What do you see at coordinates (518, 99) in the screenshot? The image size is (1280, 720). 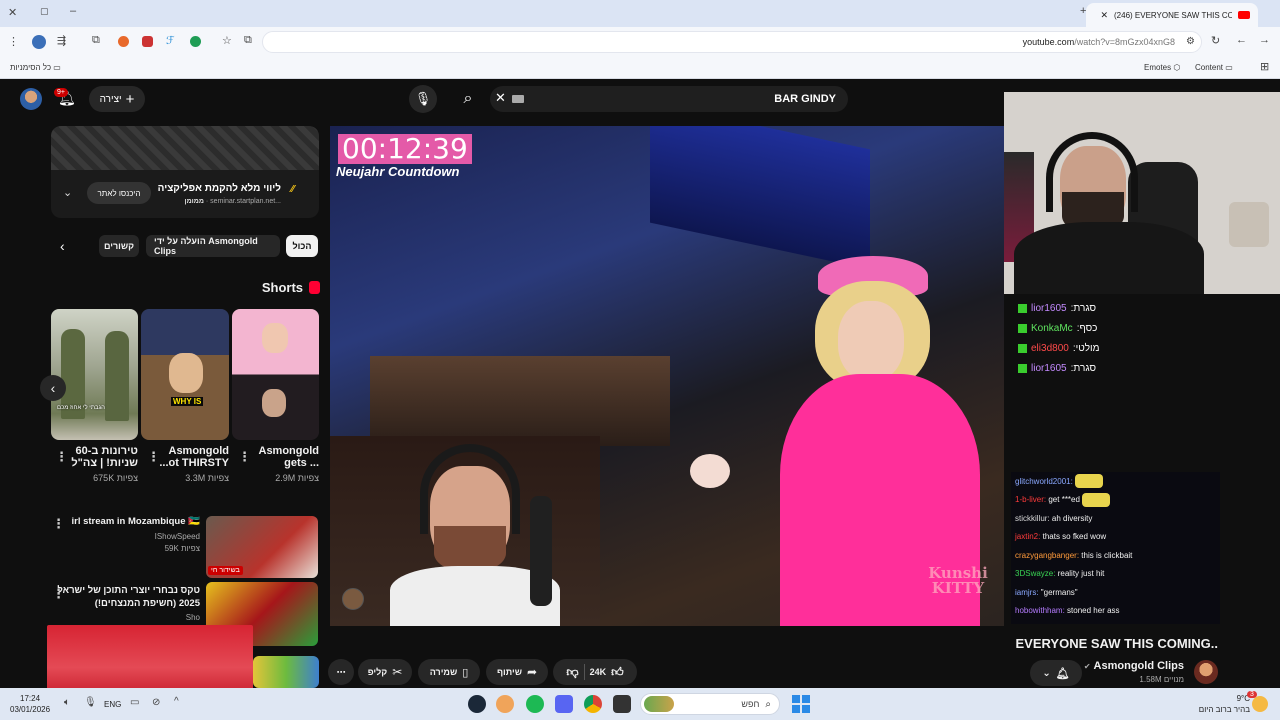 I see `keyboard-icon` at bounding box center [518, 99].